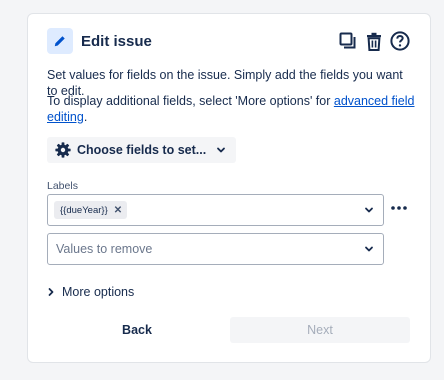 The height and width of the screenshot is (380, 444). I want to click on header-actions, so click(374, 41).